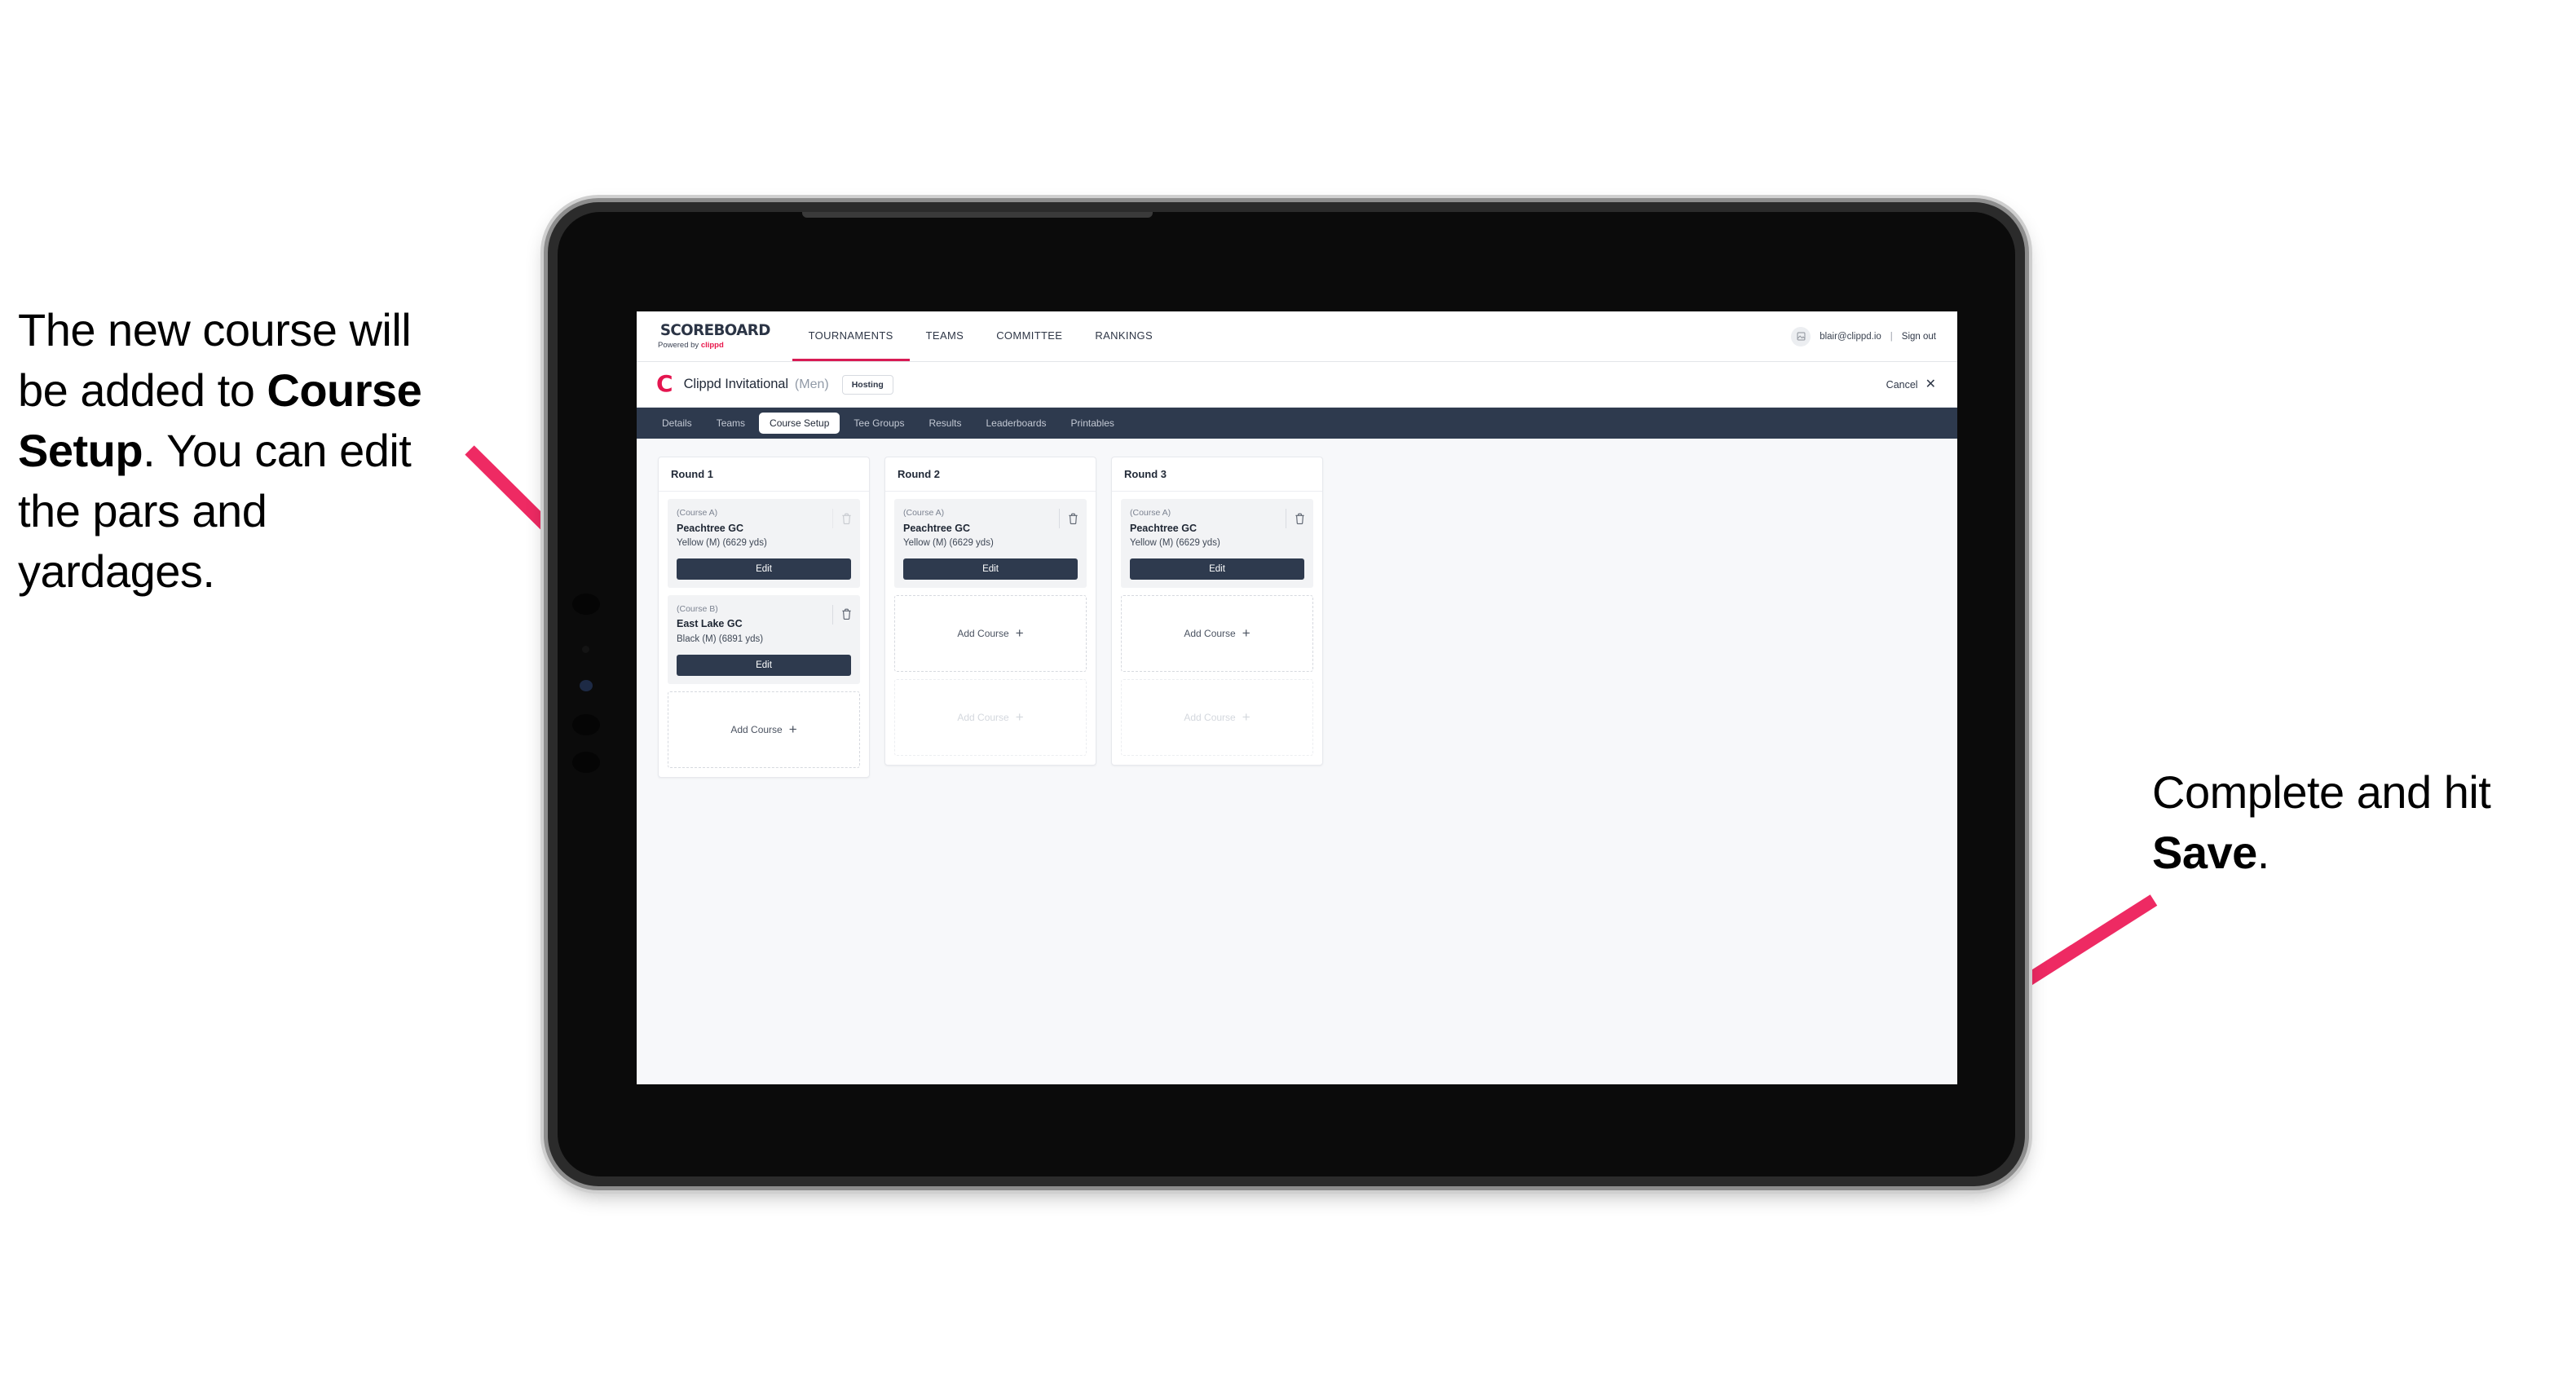 The width and height of the screenshot is (2576, 1386). I want to click on tab-label-leaderboards: Leaderboards, so click(1016, 423).